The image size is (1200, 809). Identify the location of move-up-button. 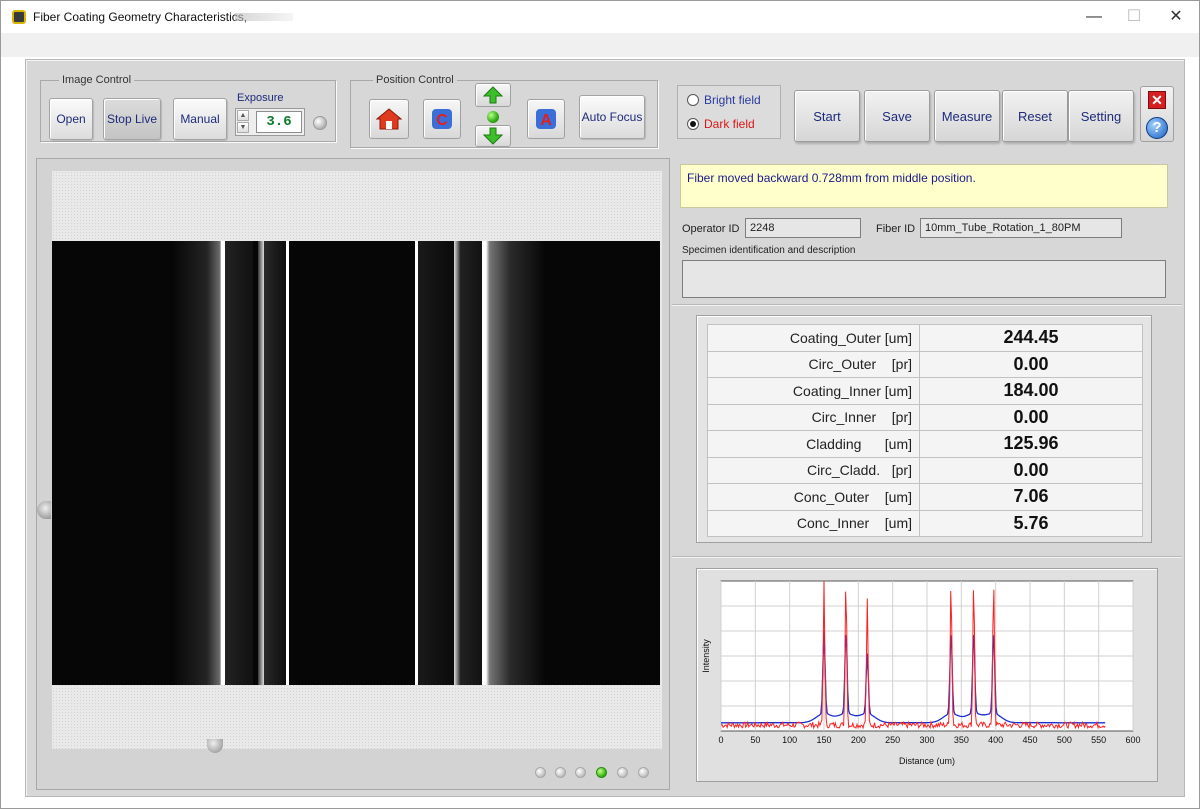
(493, 95).